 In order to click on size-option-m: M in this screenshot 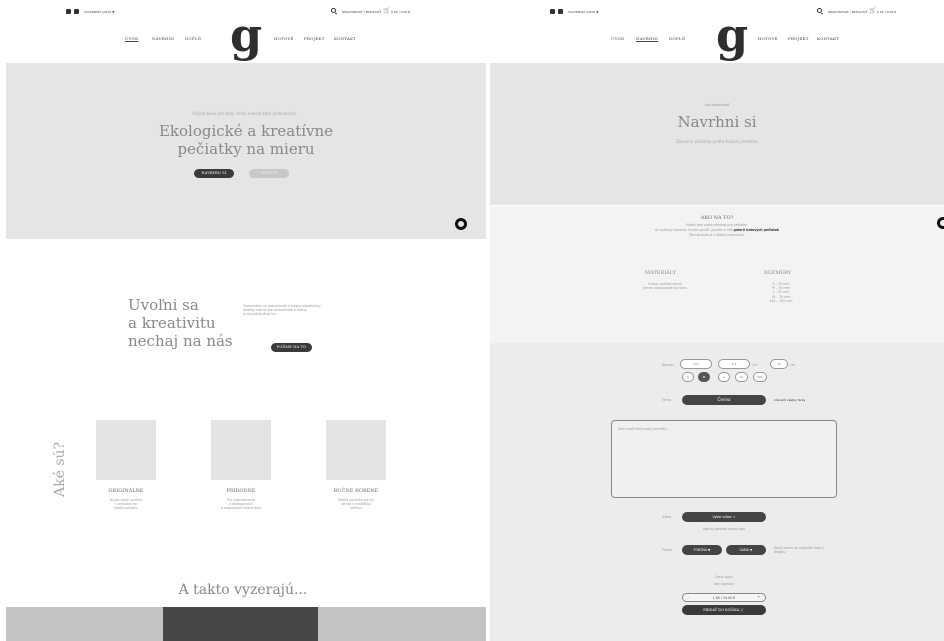, I will do `click(704, 377)`.